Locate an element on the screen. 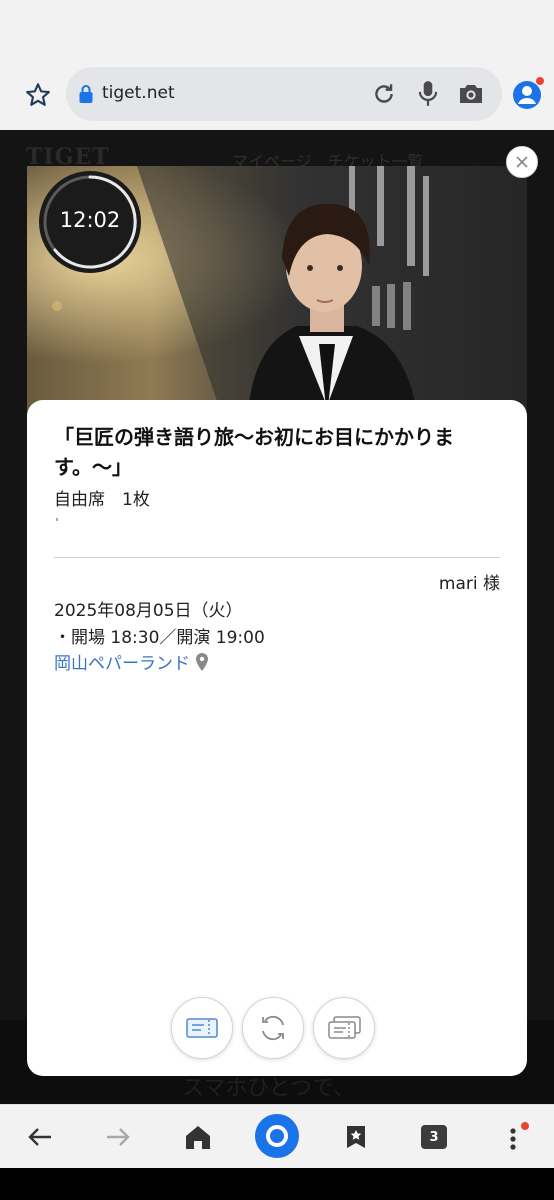 The width and height of the screenshot is (554, 1200). reload-icon is located at coordinates (384, 94).